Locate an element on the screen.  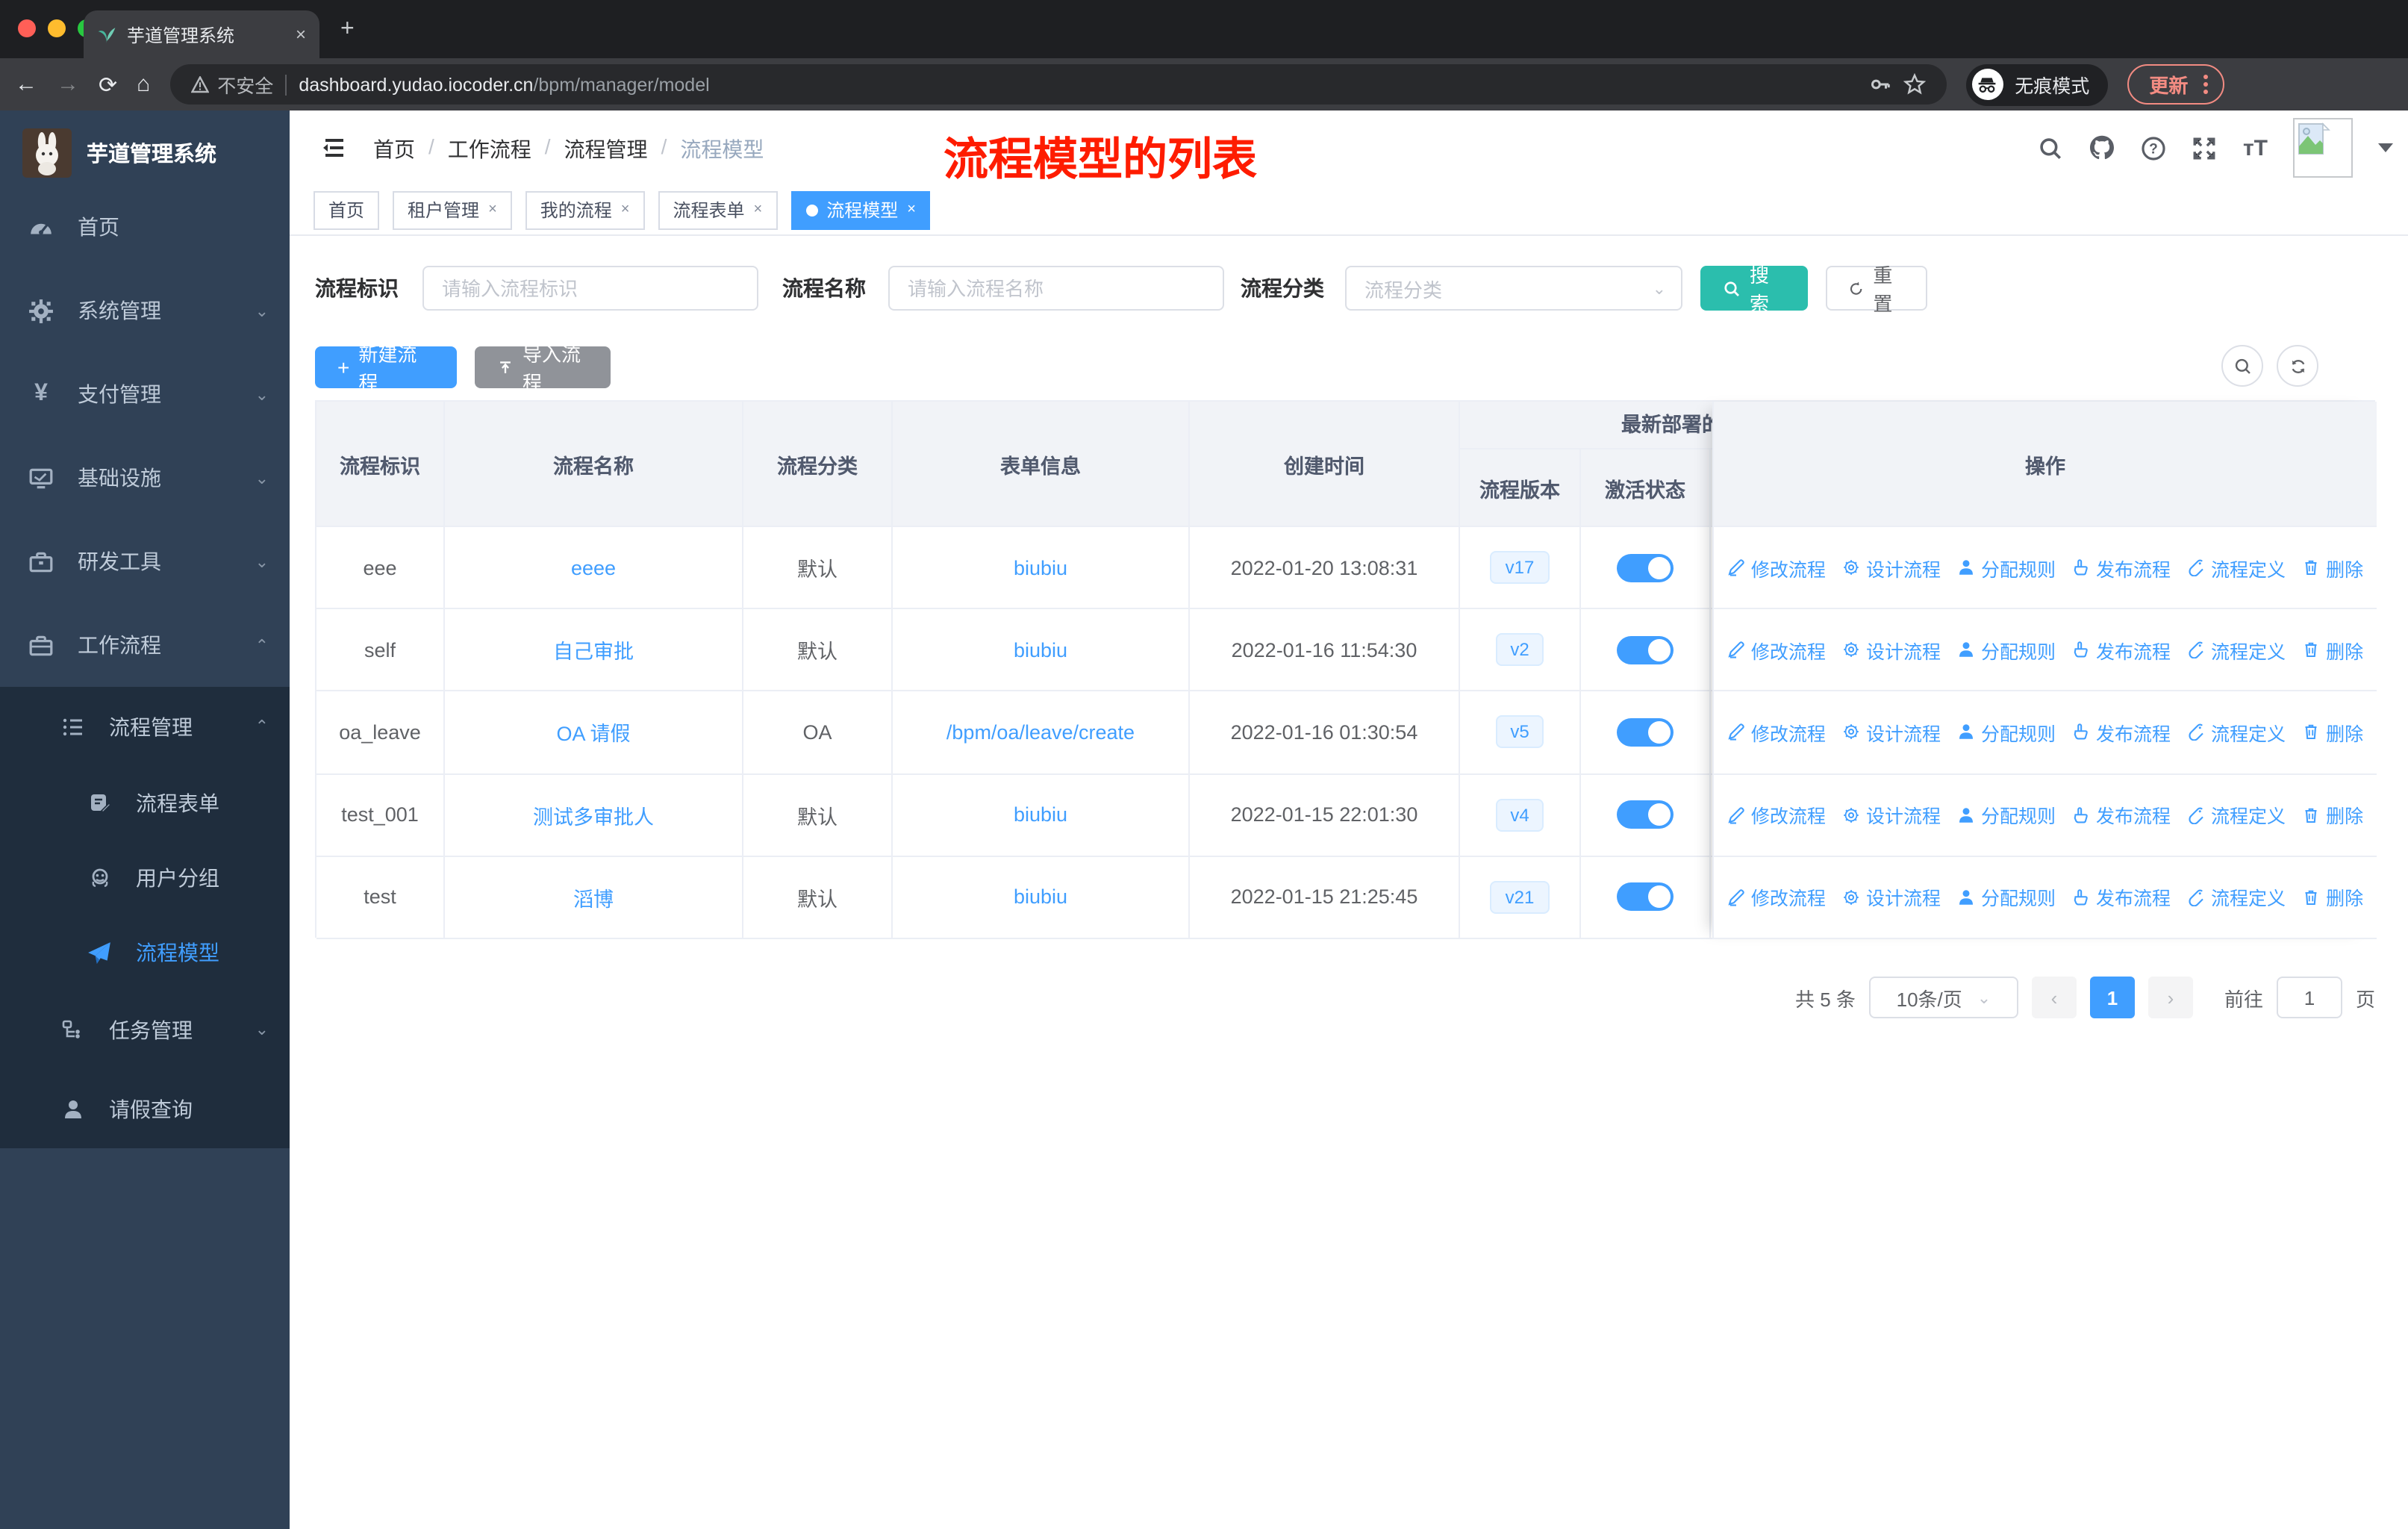
filter-id-input is located at coordinates (590, 289).